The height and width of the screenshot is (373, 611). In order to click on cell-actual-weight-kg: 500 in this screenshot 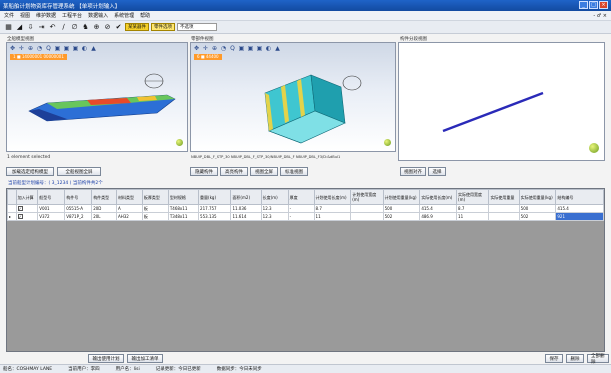, I will do `click(537, 208)`.